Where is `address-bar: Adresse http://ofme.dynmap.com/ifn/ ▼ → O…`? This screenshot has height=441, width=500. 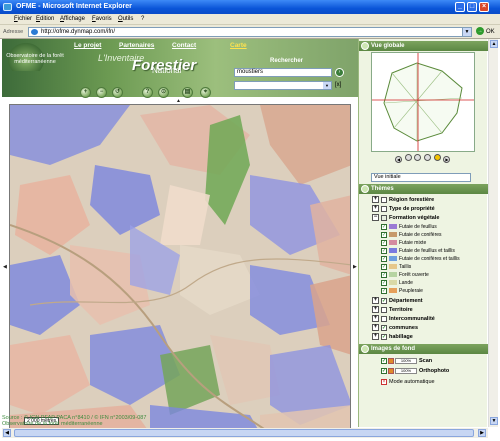
address-bar: Adresse http://ofme.dynmap.com/ifn/ ▼ → O… is located at coordinates (250, 32).